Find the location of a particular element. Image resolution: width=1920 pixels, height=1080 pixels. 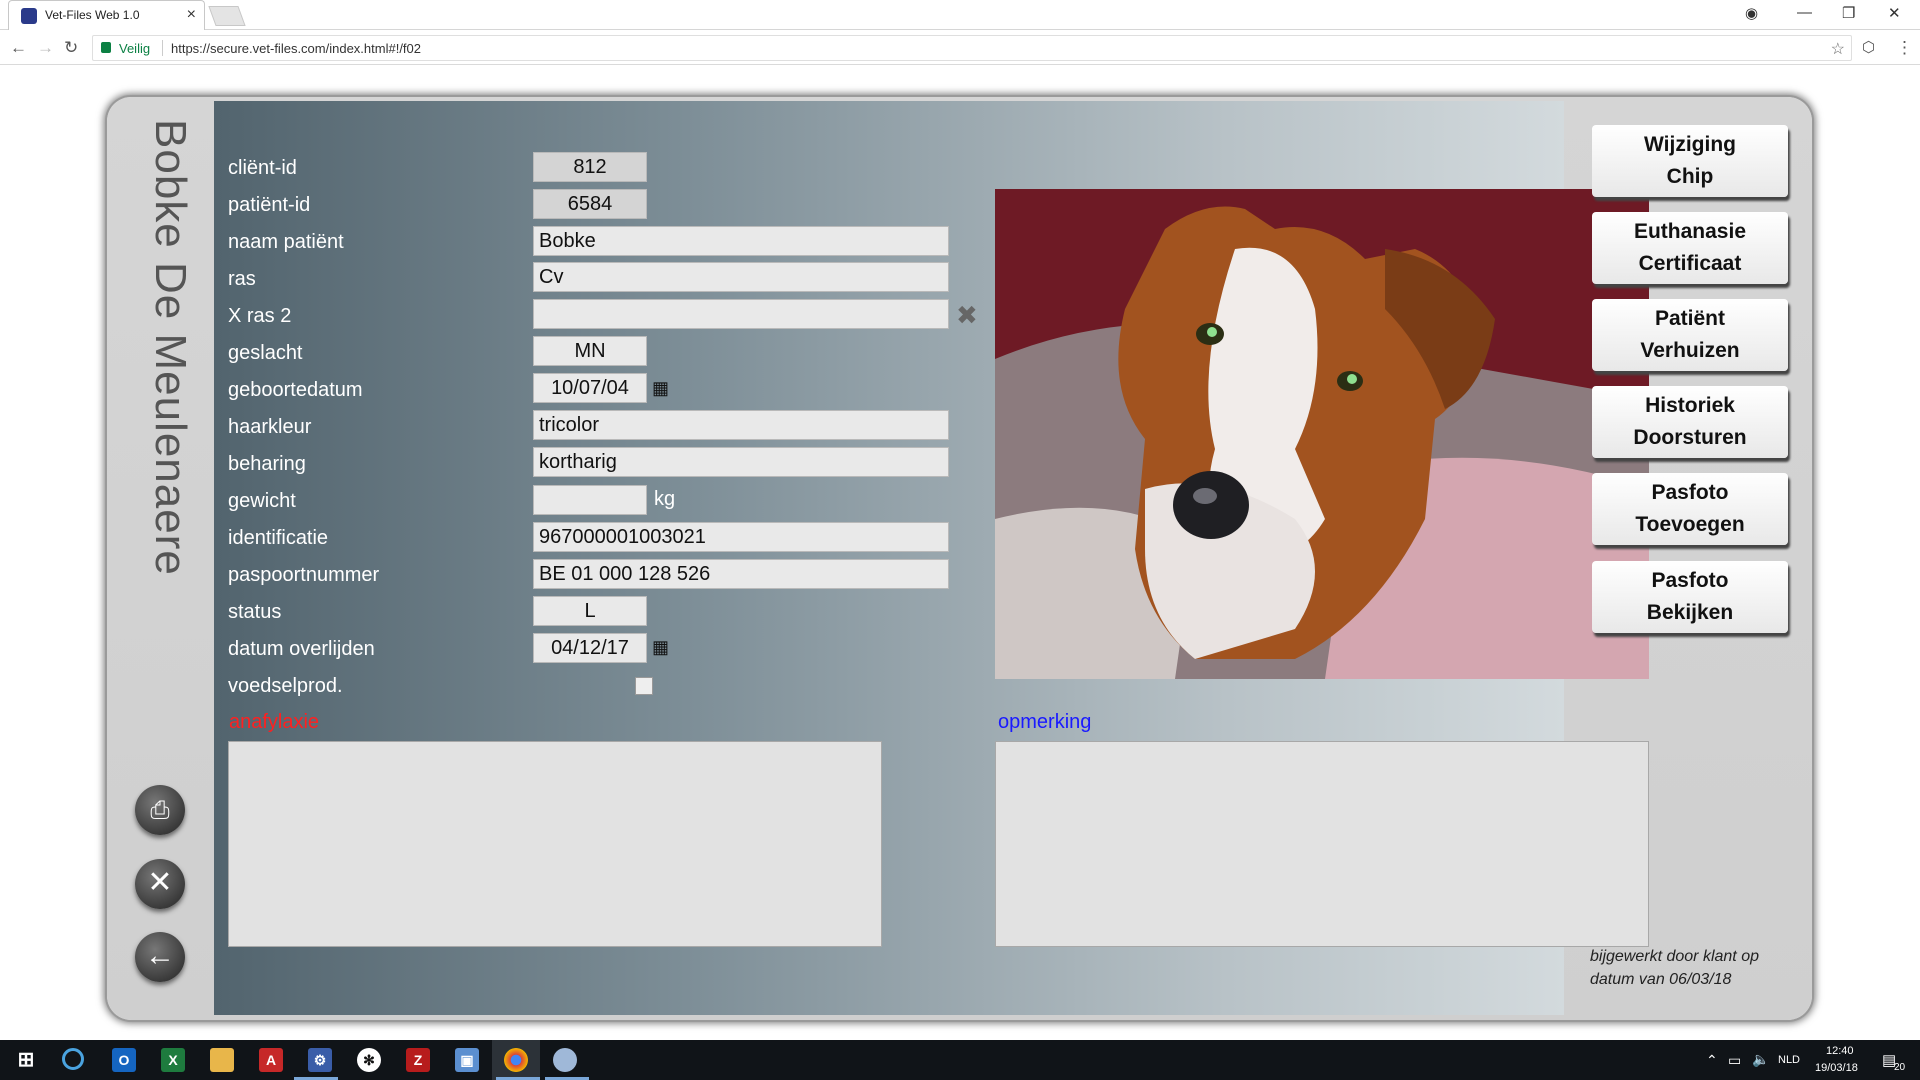

weight-label: gewicht is located at coordinates (262, 501).